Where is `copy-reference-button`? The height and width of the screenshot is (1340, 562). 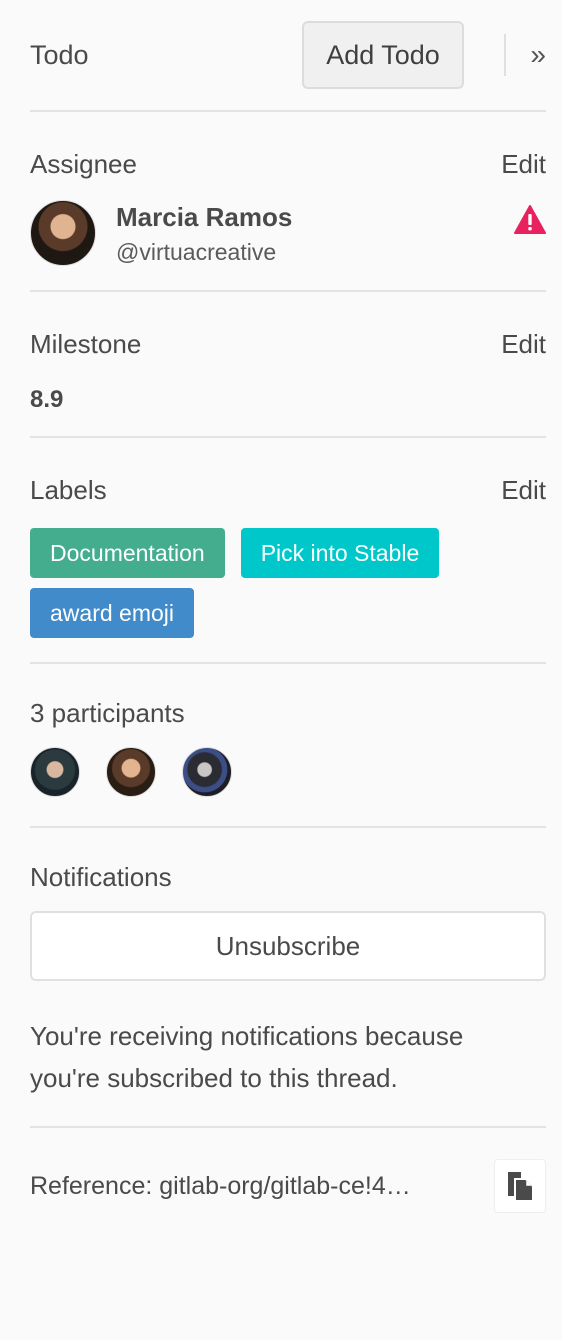 copy-reference-button is located at coordinates (520, 1186).